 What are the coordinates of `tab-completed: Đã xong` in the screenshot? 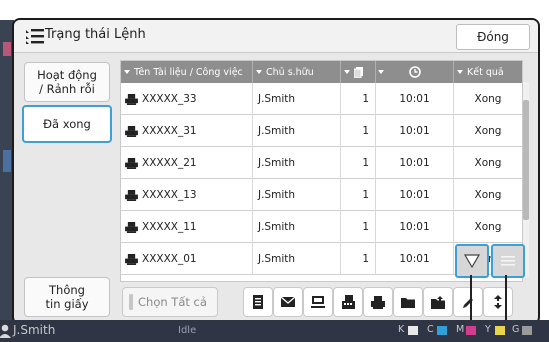 It's located at (67, 124).